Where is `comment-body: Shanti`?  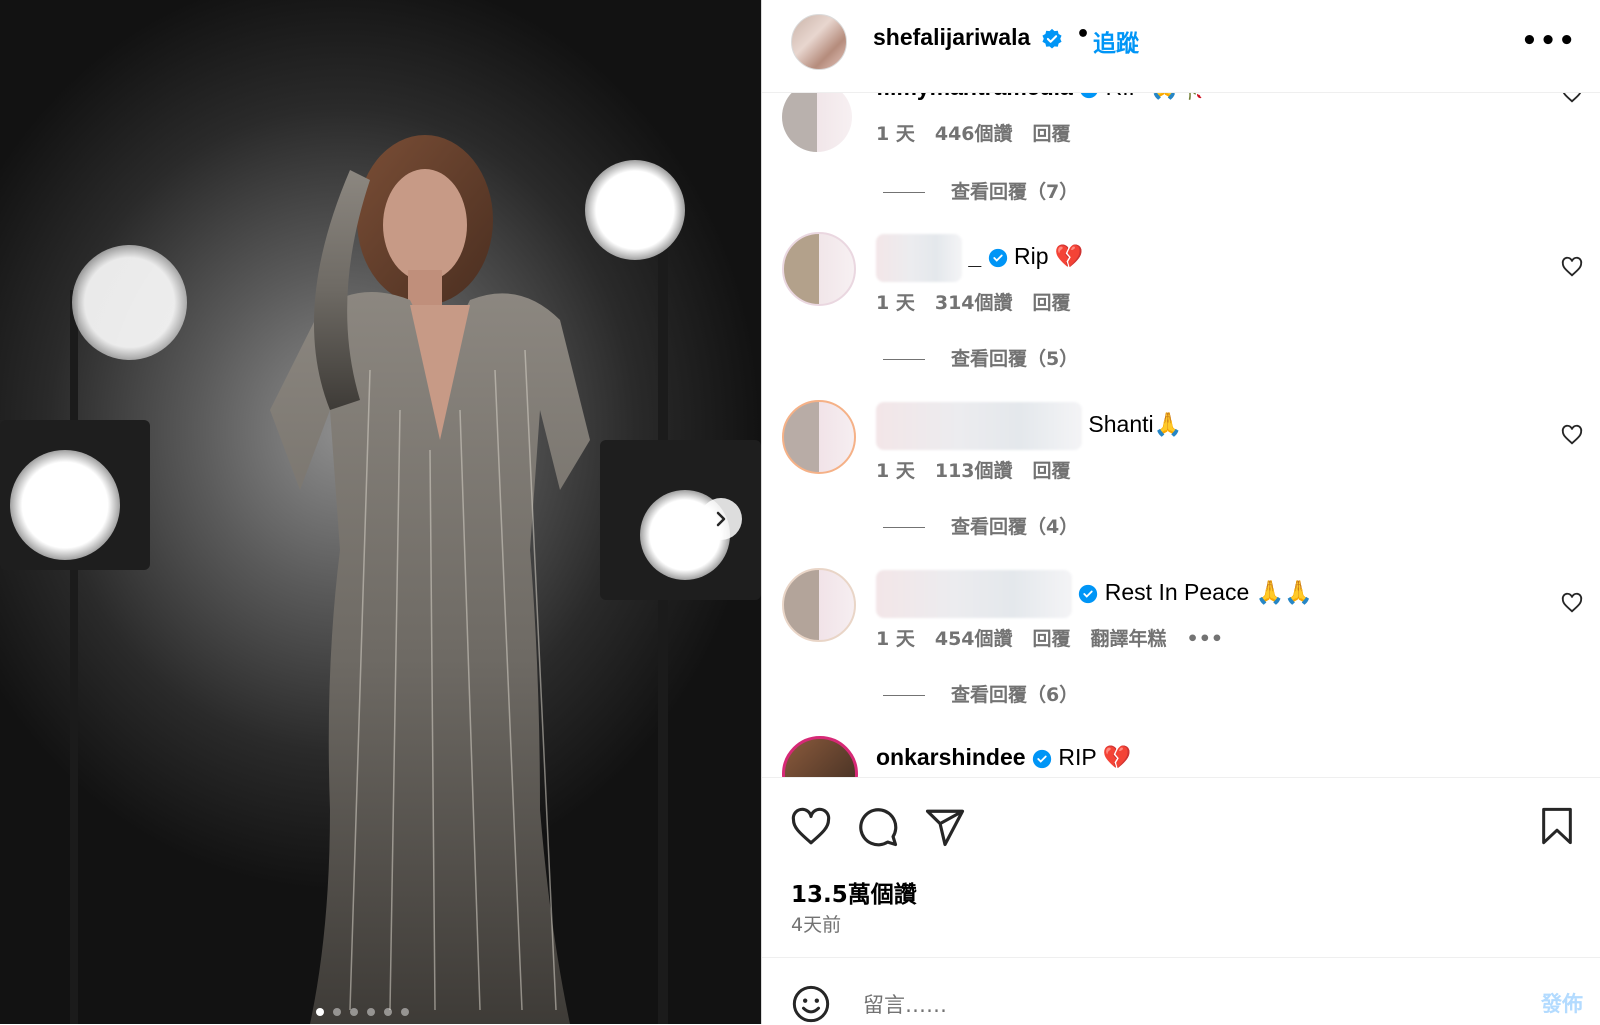
comment-body: Shanti is located at coordinates (1121, 424).